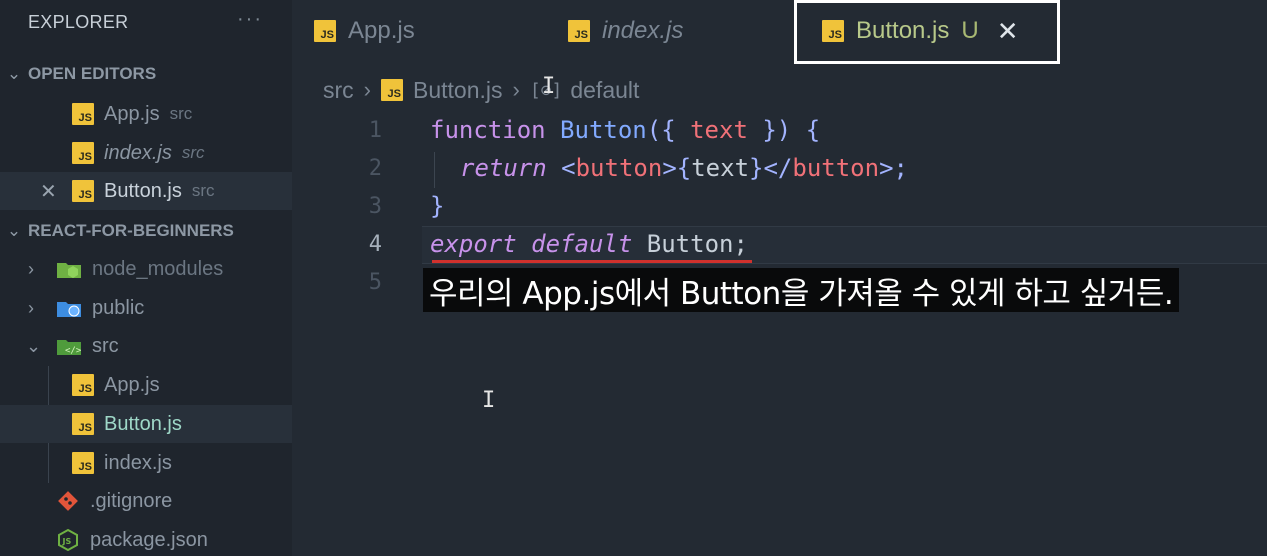  I want to click on tab-highlight-box, so click(927, 32).